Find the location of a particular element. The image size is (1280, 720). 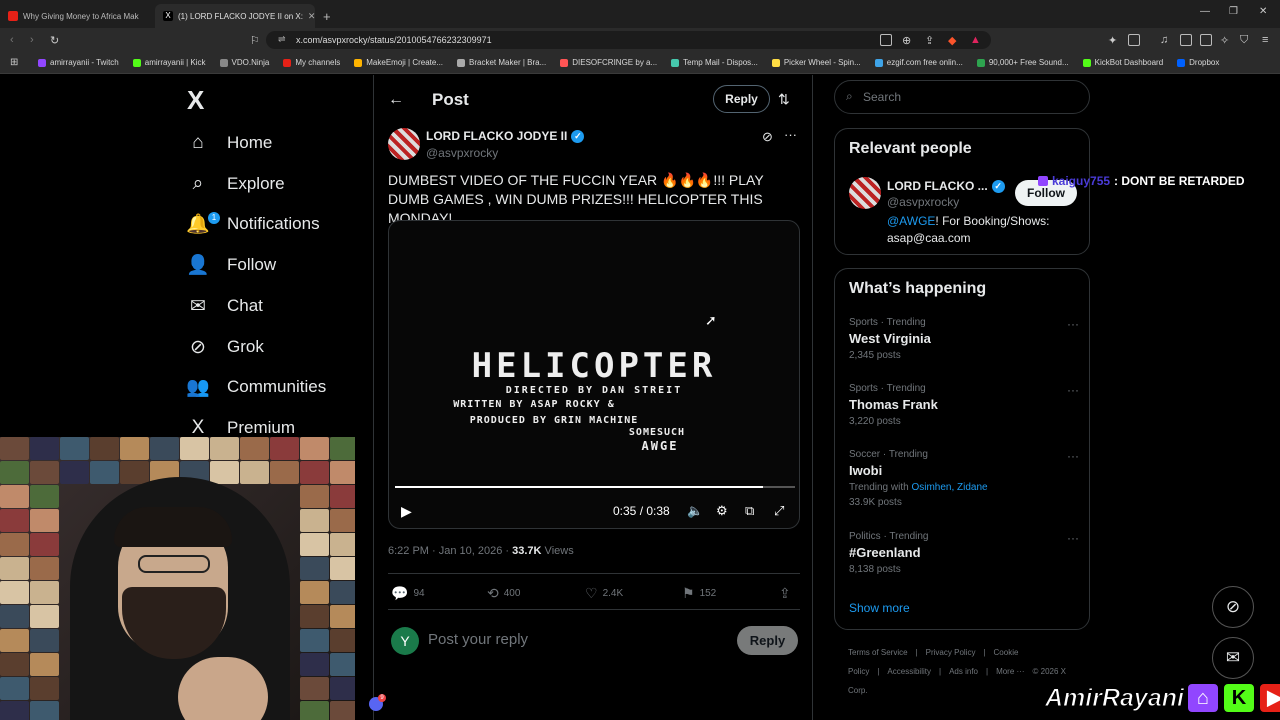

footer-link: Ads info is located at coordinates (963, 671).